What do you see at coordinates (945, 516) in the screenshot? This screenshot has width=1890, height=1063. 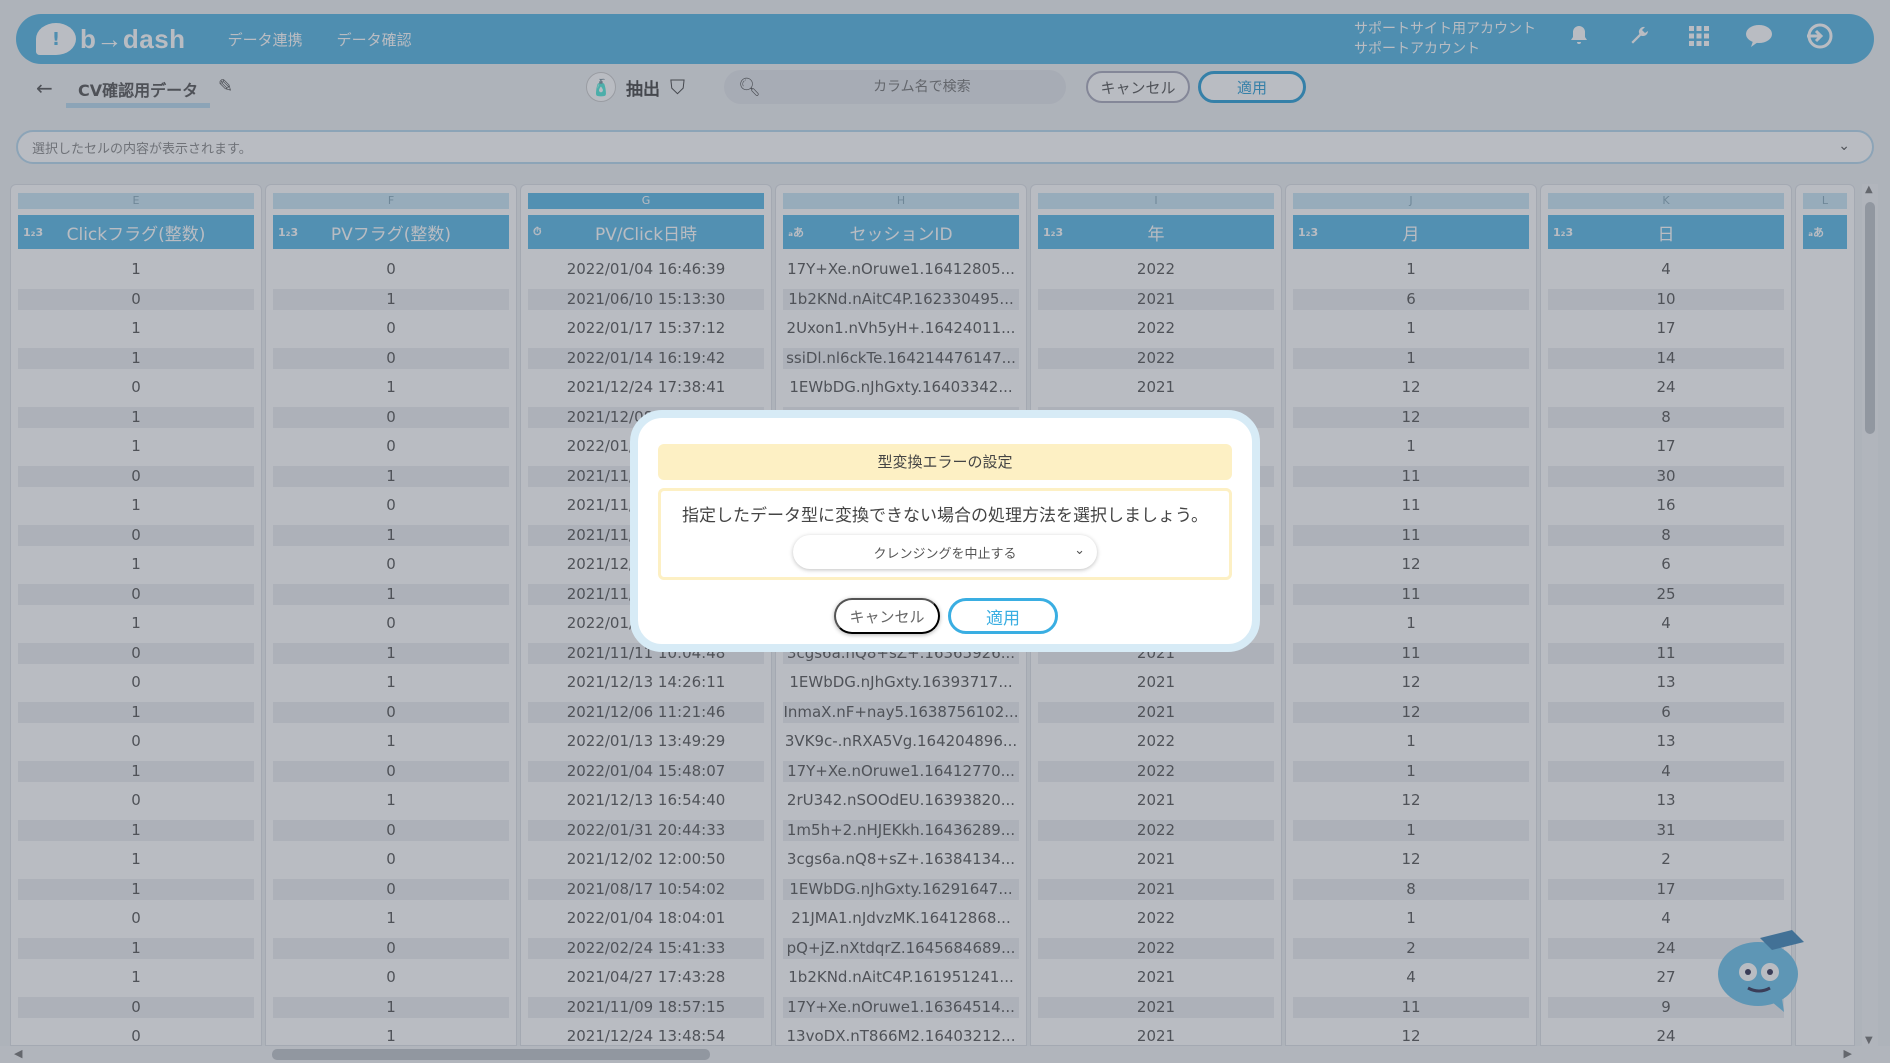 I see `dialog-description: 指定したデータ型に変換できない場合の処理方法を選択しましょう。` at bounding box center [945, 516].